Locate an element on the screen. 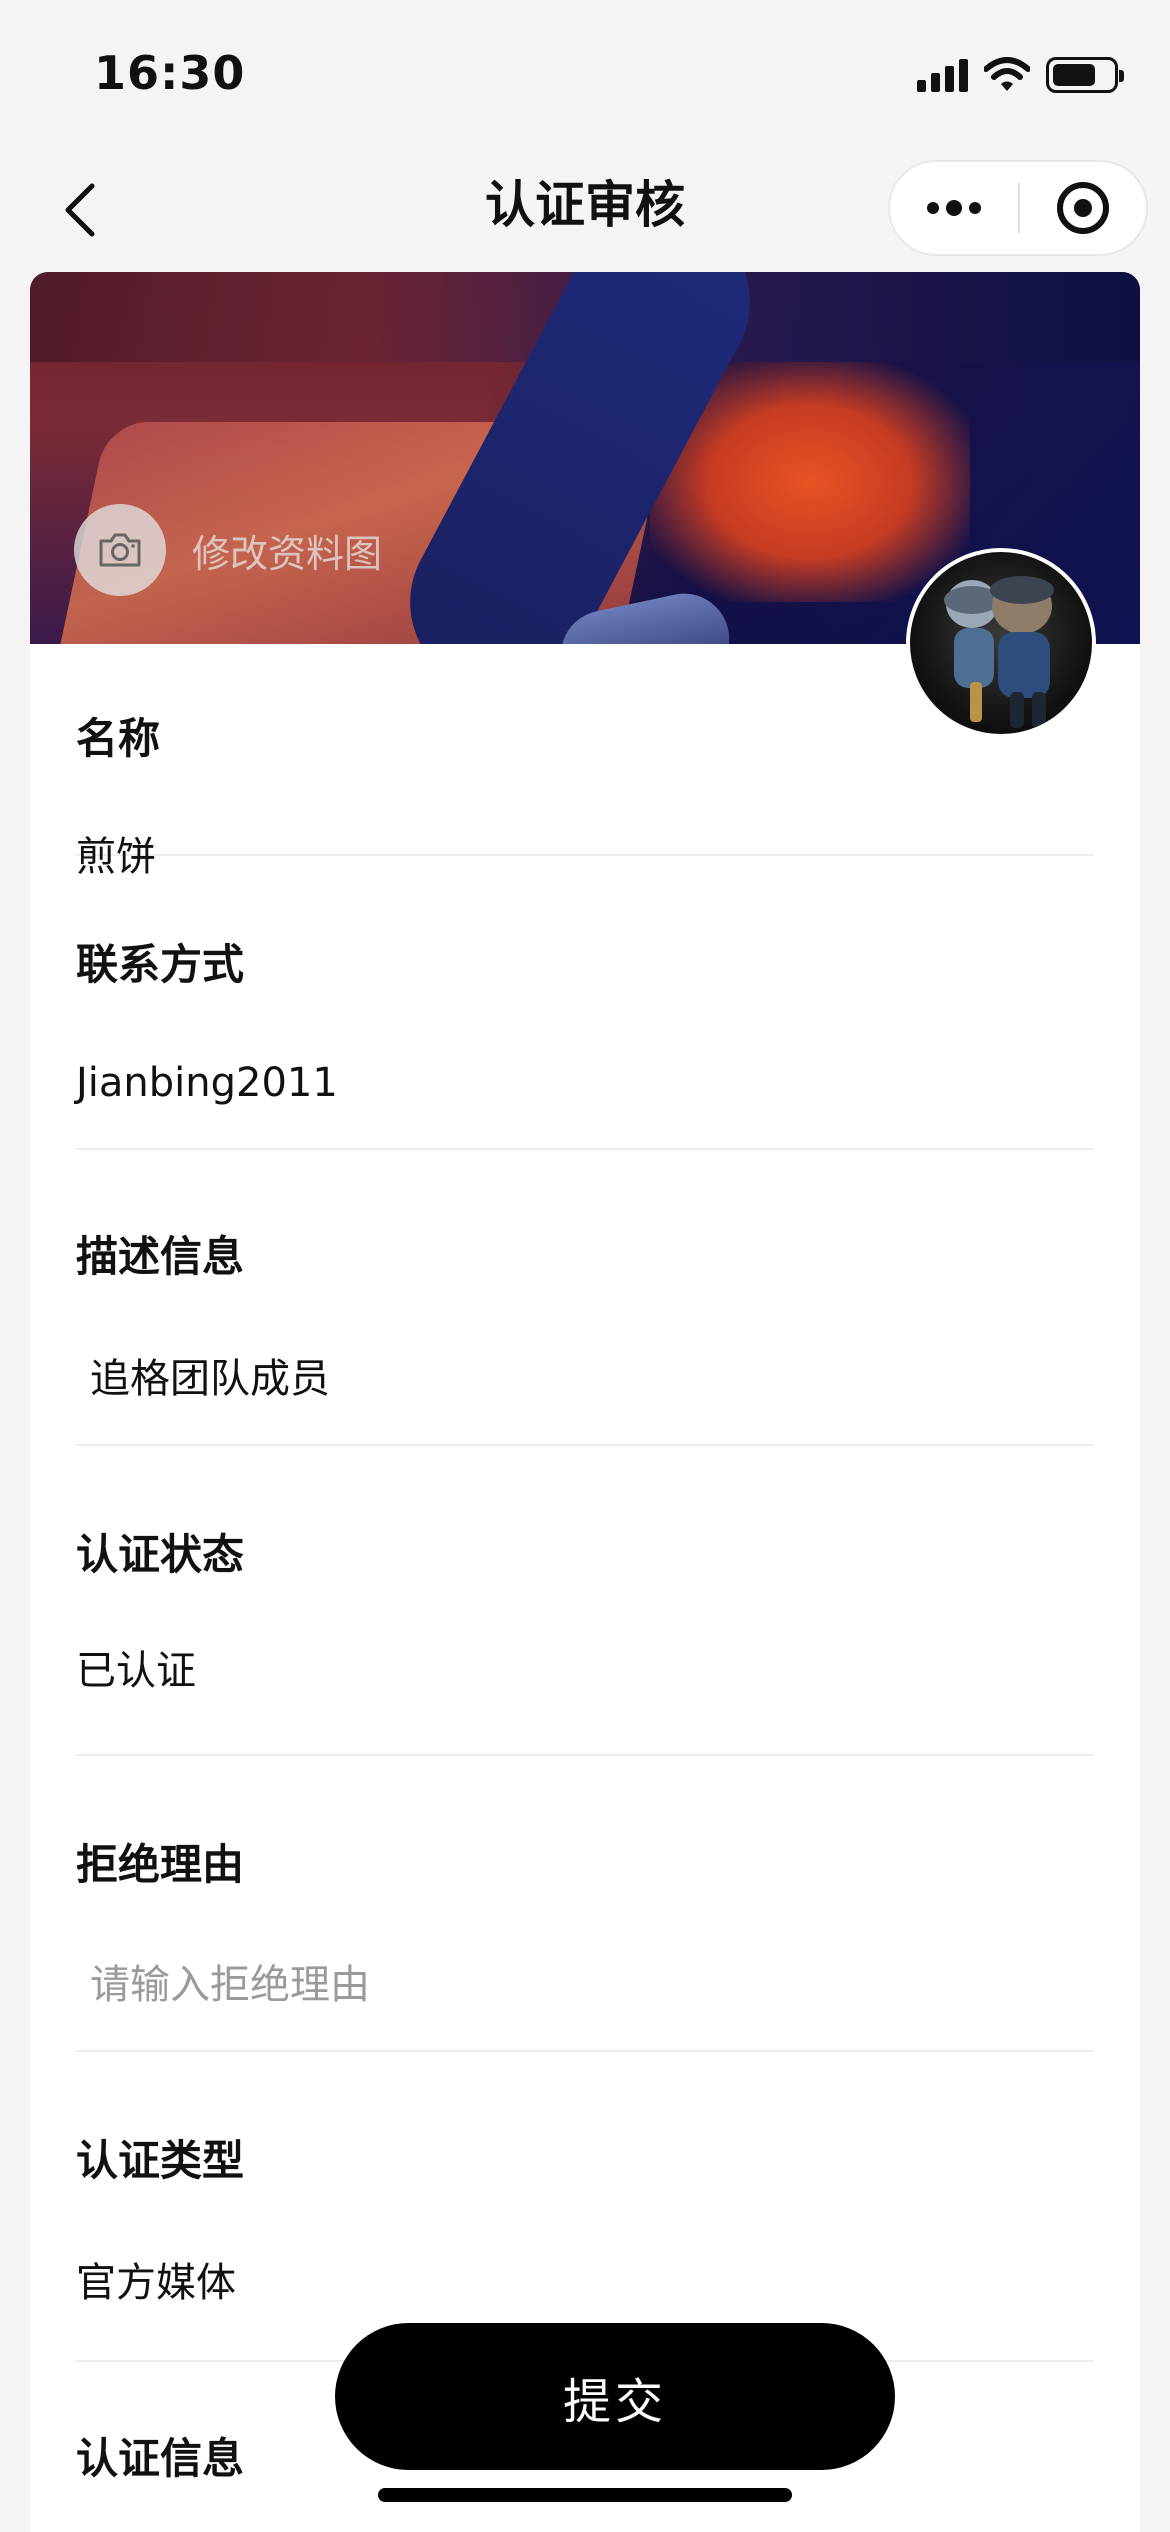 The height and width of the screenshot is (2532, 1170). edit-cover-button: 修改资料图 is located at coordinates (228, 550).